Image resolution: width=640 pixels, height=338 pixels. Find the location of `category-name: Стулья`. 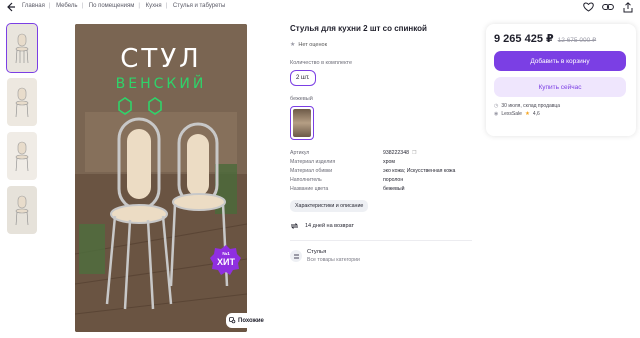

category-name: Стулья is located at coordinates (317, 252).